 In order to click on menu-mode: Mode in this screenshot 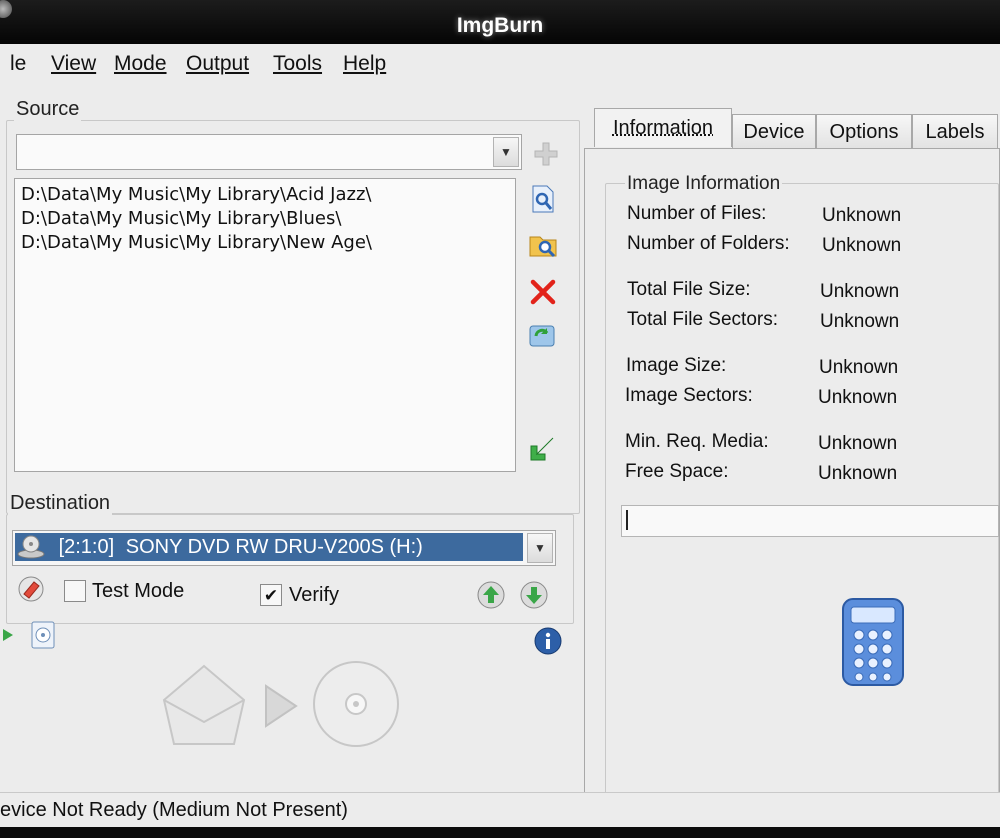, I will do `click(140, 64)`.